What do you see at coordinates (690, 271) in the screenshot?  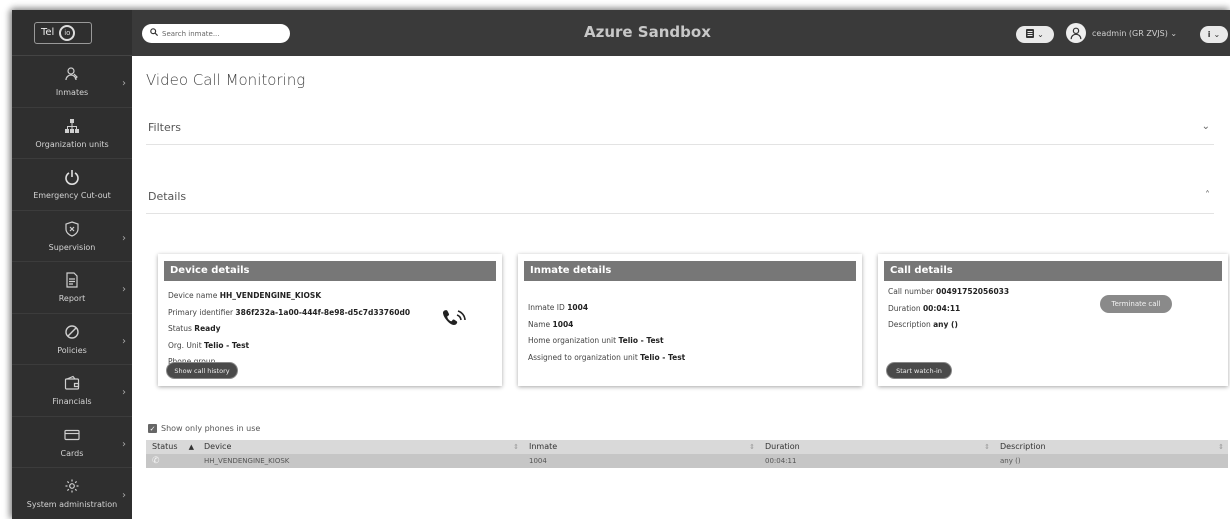 I see `inmate-details-heading: Inmate details` at bounding box center [690, 271].